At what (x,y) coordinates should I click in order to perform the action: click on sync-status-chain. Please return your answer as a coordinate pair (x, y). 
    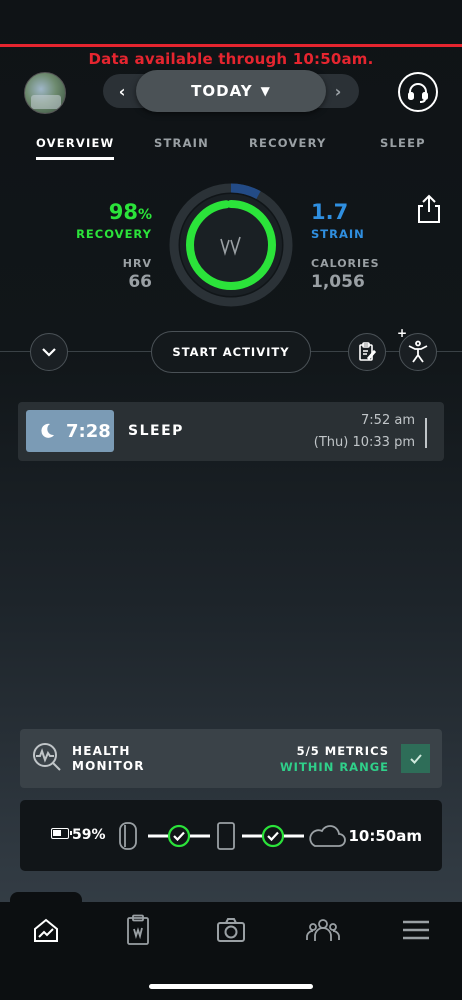
    Looking at the image, I should click on (232, 836).